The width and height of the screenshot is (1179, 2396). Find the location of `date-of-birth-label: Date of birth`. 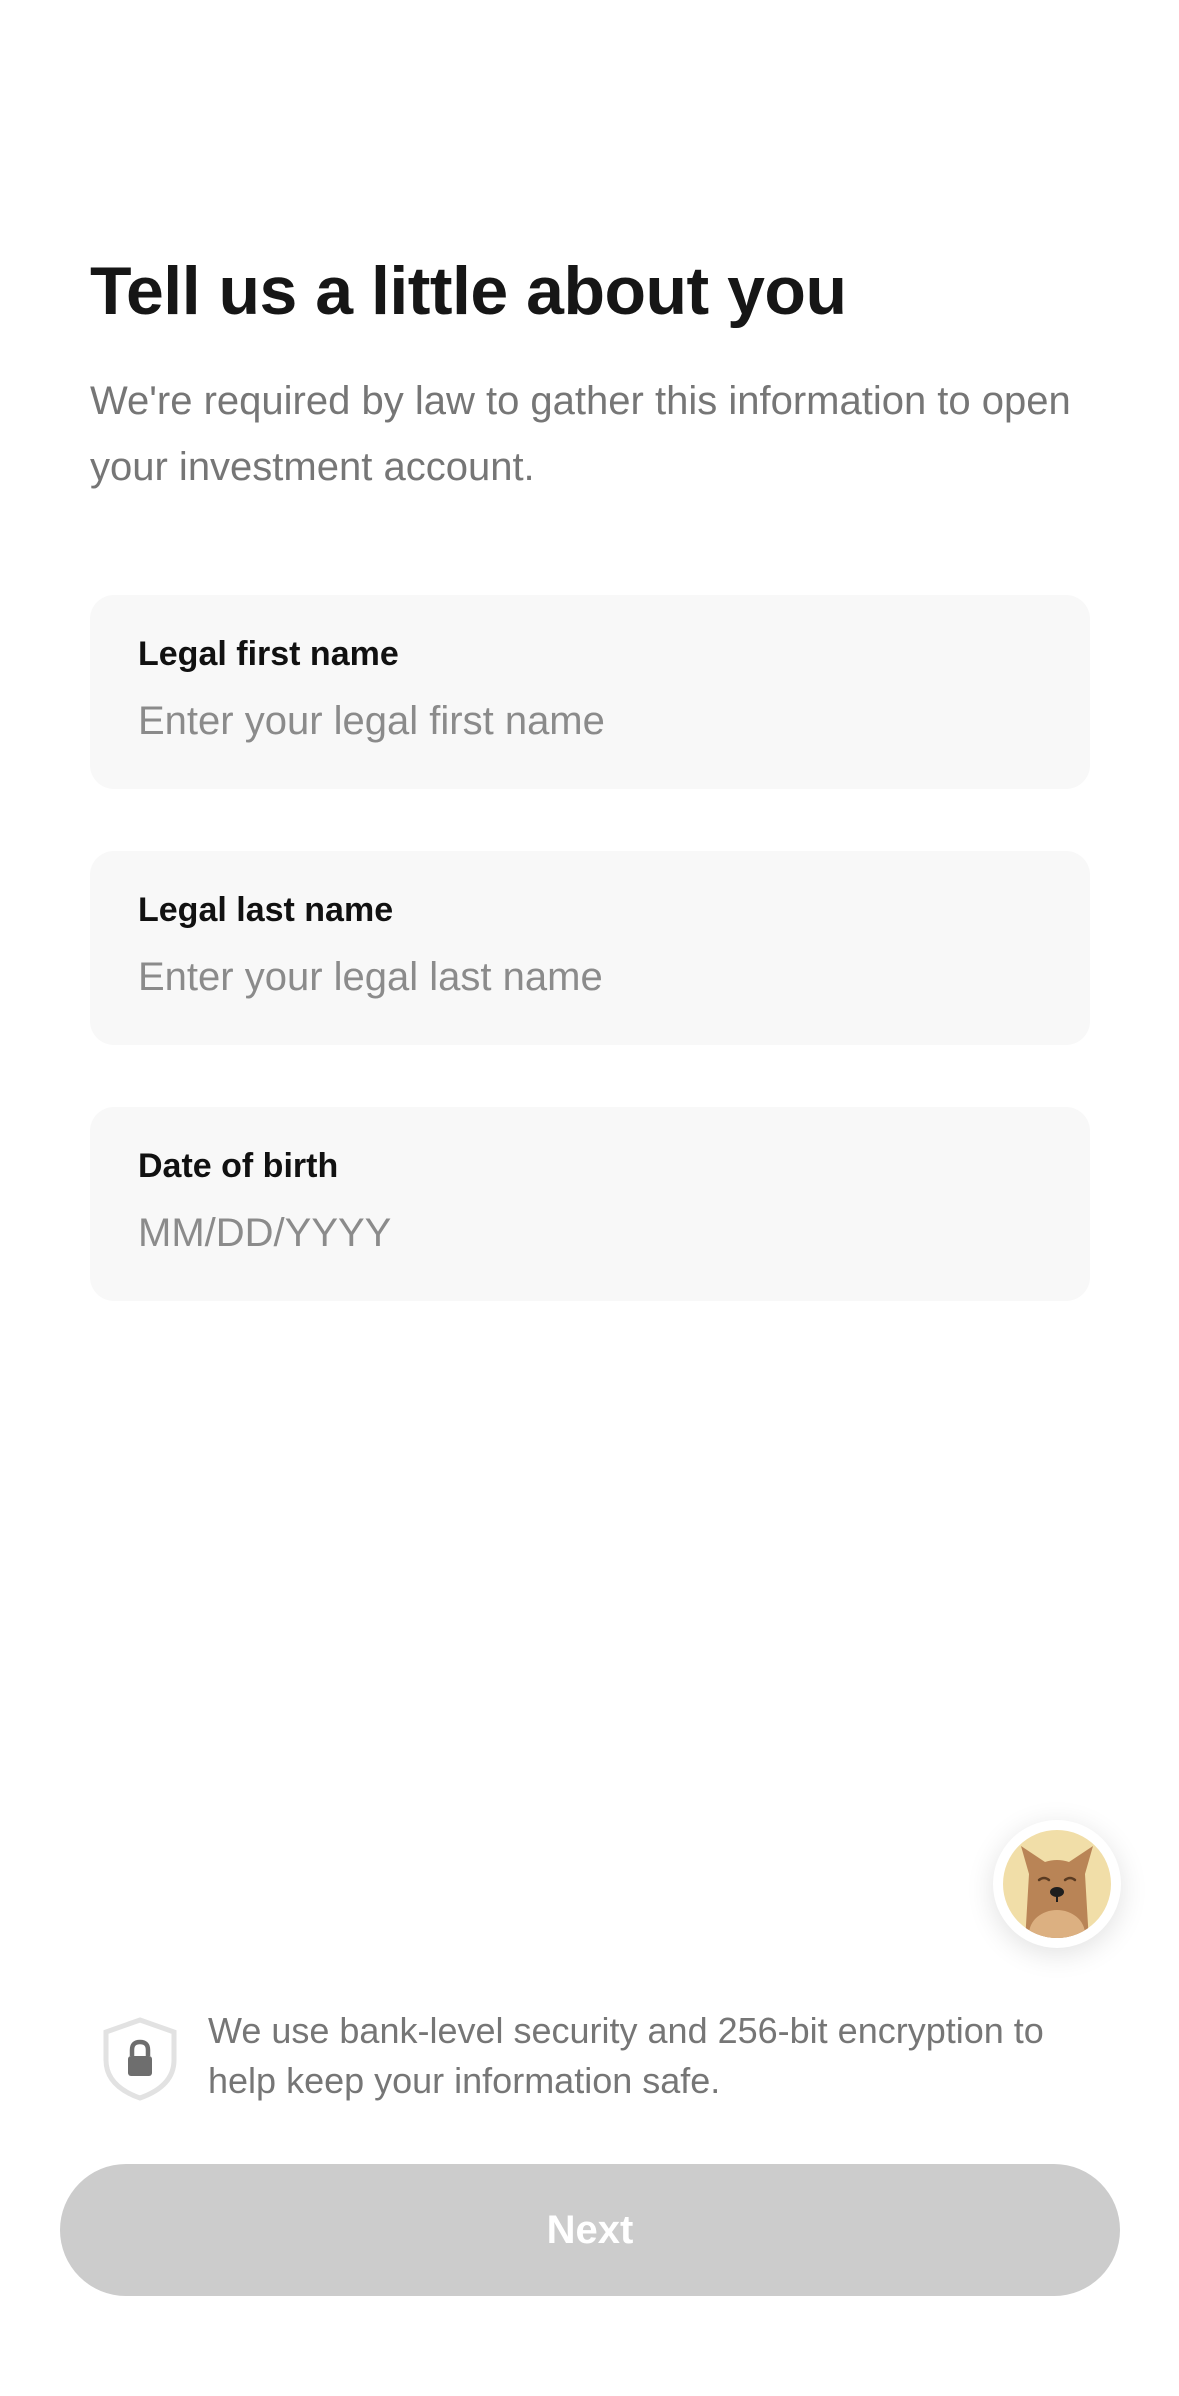

date-of-birth-label: Date of birth is located at coordinates (238, 1166).